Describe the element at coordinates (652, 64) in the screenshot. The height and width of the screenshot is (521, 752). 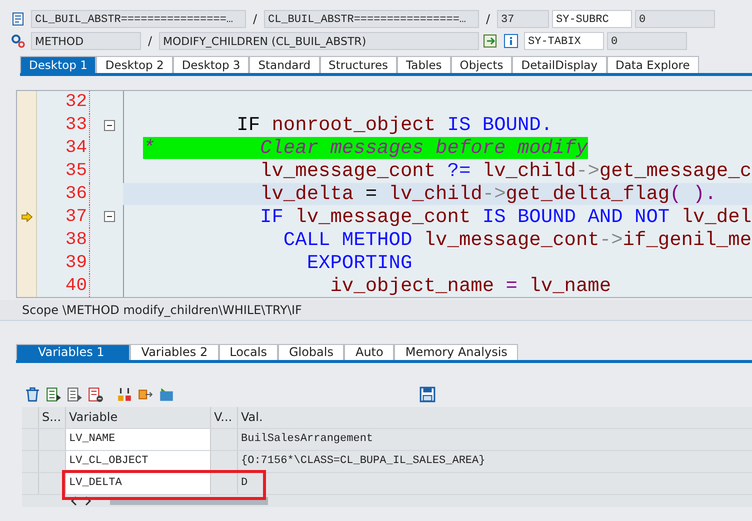
I see `desktop-tab: Data Explore` at that location.